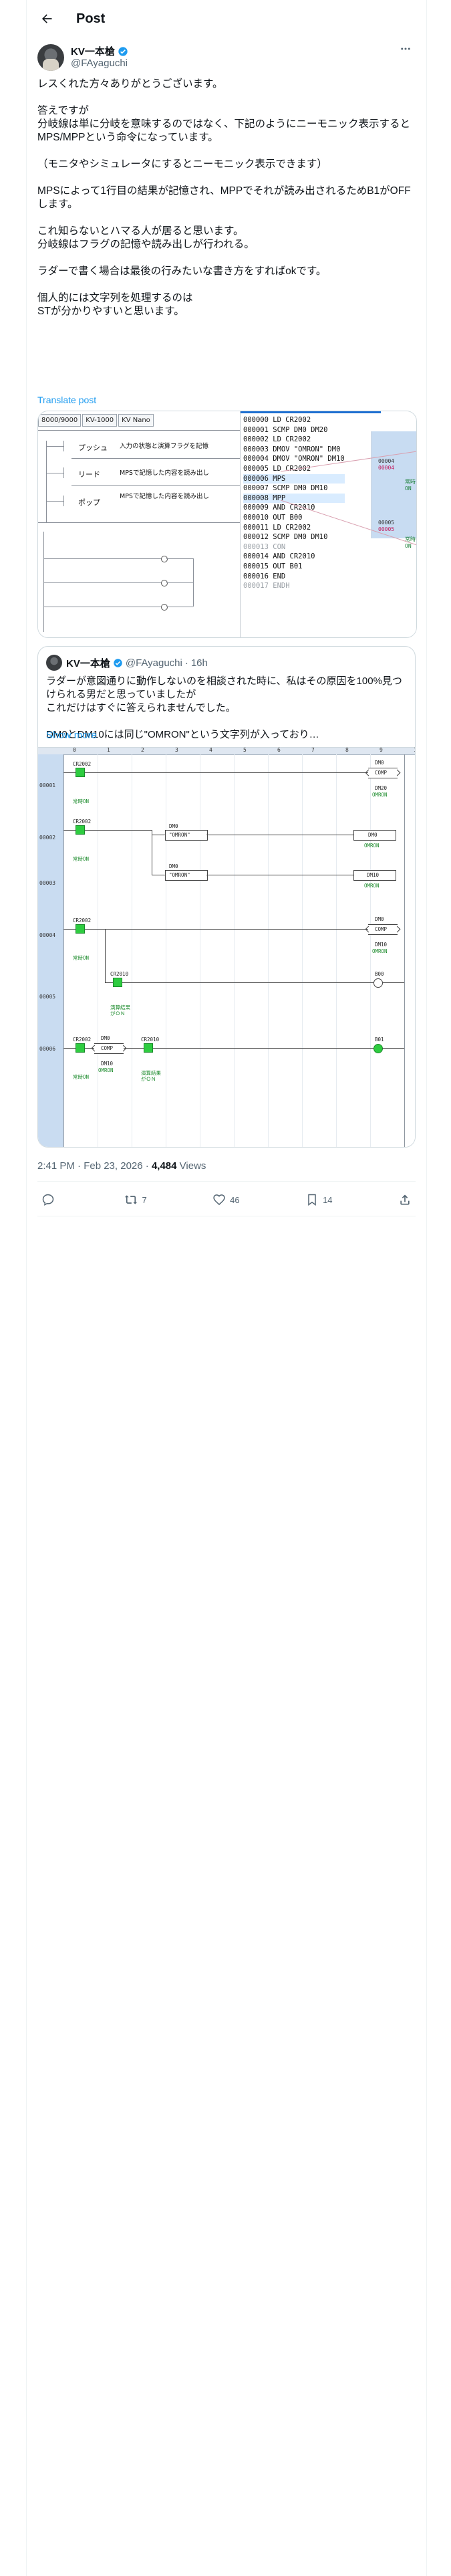 Image resolution: width=451 pixels, height=2576 pixels. I want to click on quoted-post-header: KV一本槍 @FAyaguchi · 16h, so click(127, 663).